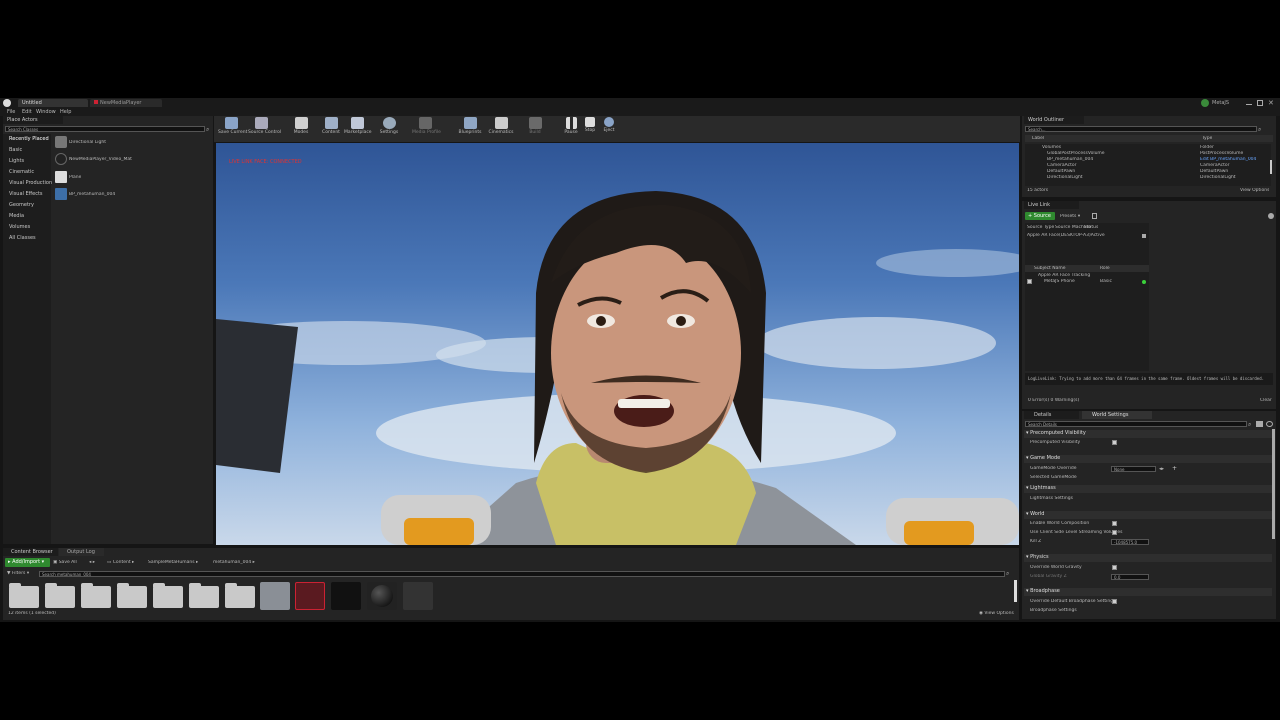  I want to click on place-actors-tab: Place Actors, so click(33, 120).